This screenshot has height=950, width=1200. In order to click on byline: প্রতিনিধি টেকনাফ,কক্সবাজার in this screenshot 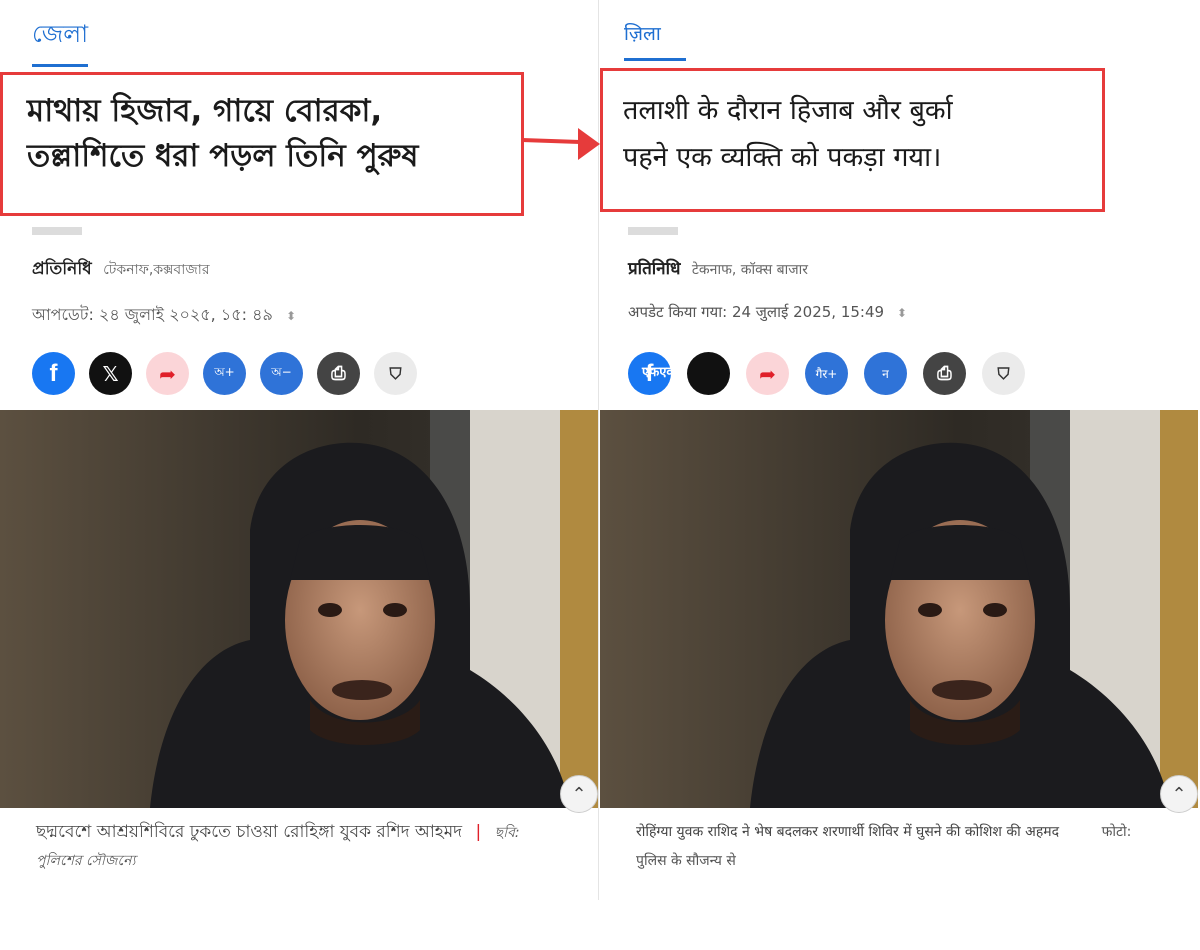, I will do `click(121, 270)`.